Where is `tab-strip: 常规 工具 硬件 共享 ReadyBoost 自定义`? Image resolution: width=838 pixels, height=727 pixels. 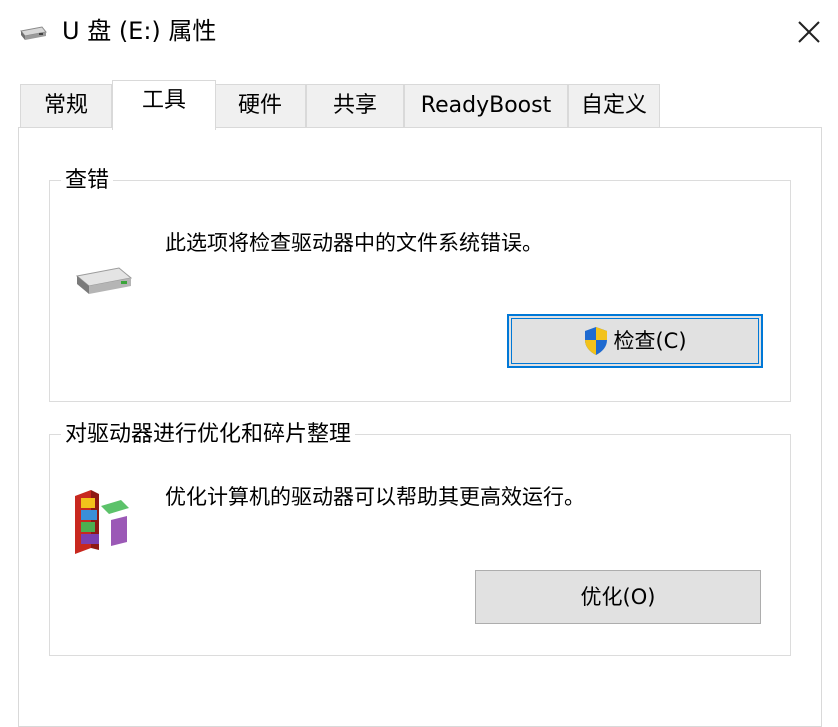
tab-strip: 常规 工具 硬件 共享 ReadyBoost 自定义 is located at coordinates (419, 97).